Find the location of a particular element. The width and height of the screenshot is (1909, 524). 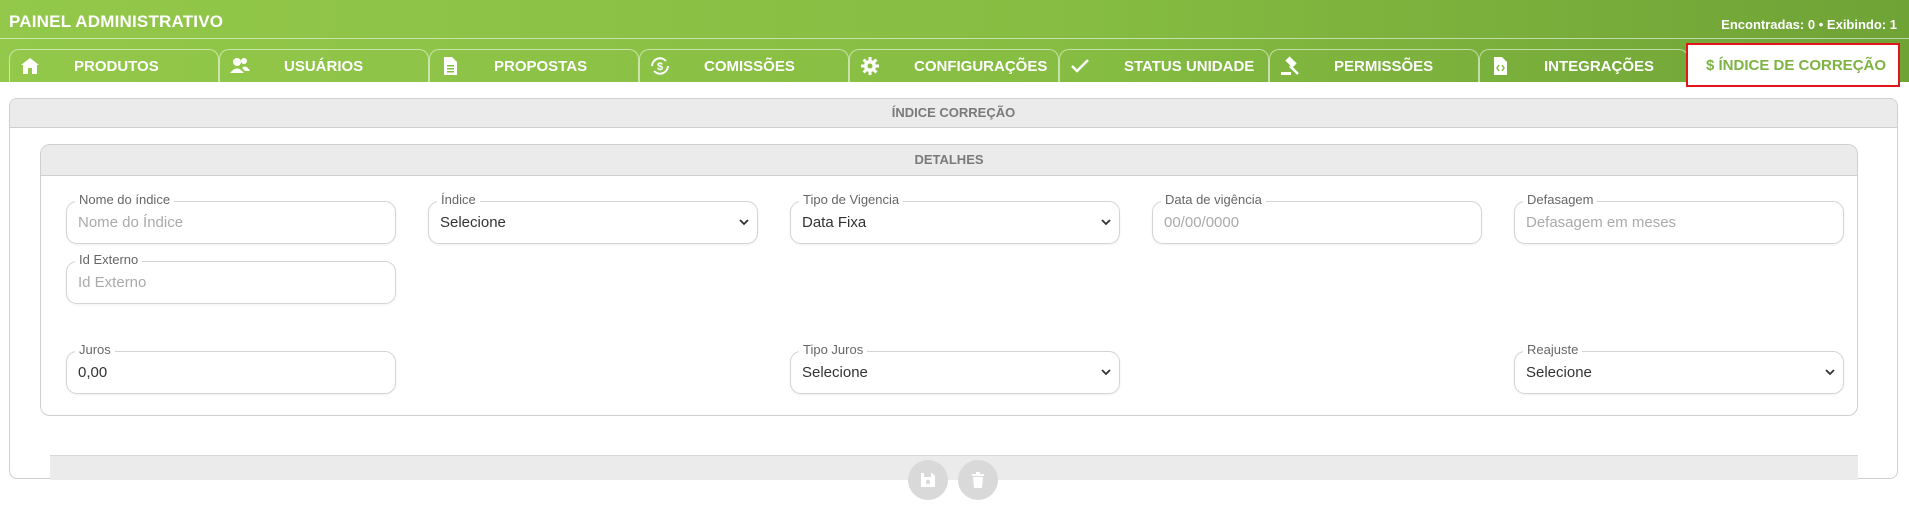

home-icon is located at coordinates (30, 66).